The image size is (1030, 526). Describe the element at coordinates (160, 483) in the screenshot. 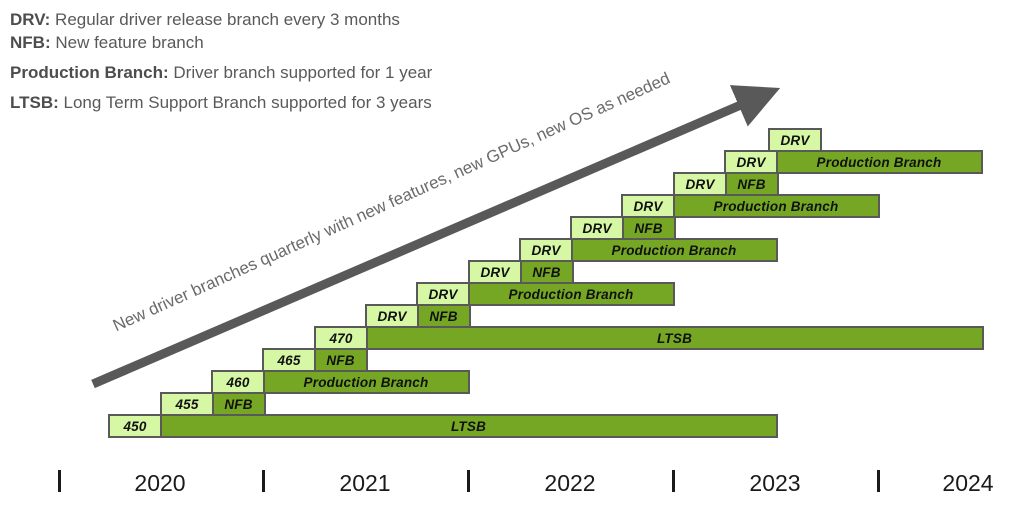

I see `axis-year-label: 2020` at that location.